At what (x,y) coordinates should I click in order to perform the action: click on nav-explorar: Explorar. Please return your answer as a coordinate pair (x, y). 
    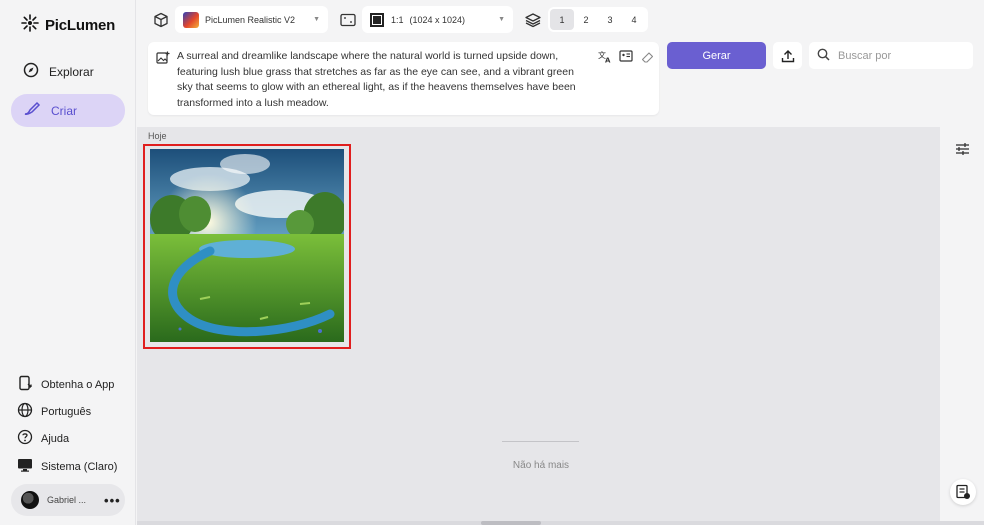
    Looking at the image, I should click on (68, 71).